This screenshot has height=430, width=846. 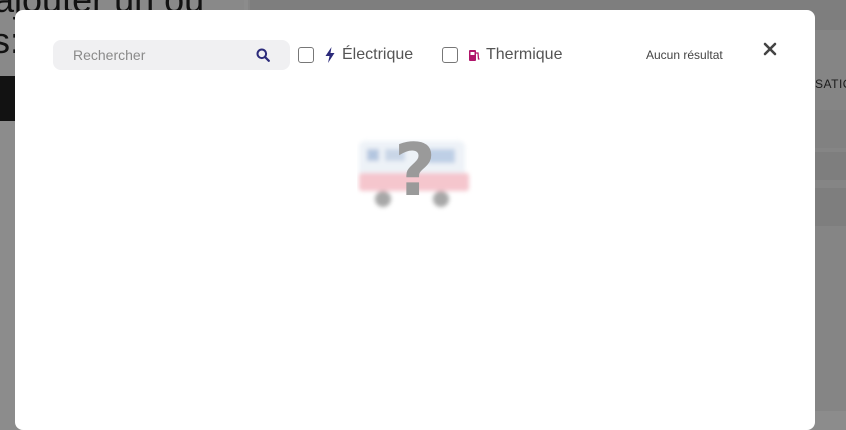 I want to click on missing-vehicle-image-icon: ?, so click(x=414, y=173).